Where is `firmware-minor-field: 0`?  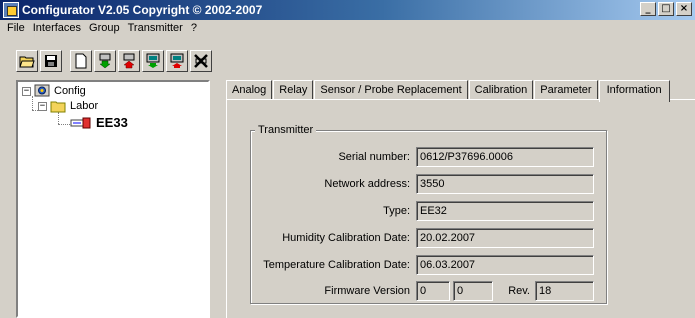
firmware-minor-field: 0 is located at coordinates (473, 291).